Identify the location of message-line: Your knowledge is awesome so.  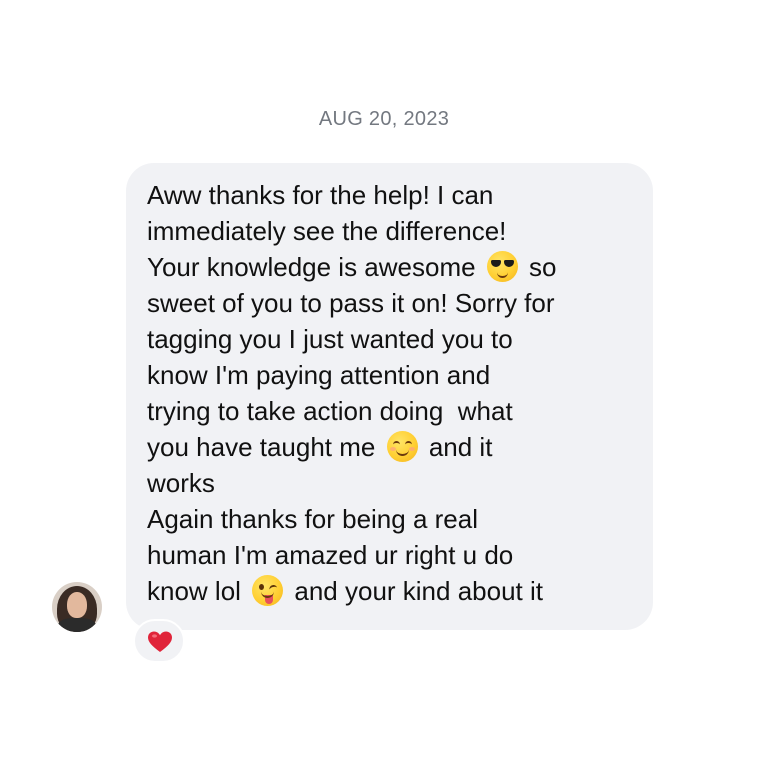
(352, 266).